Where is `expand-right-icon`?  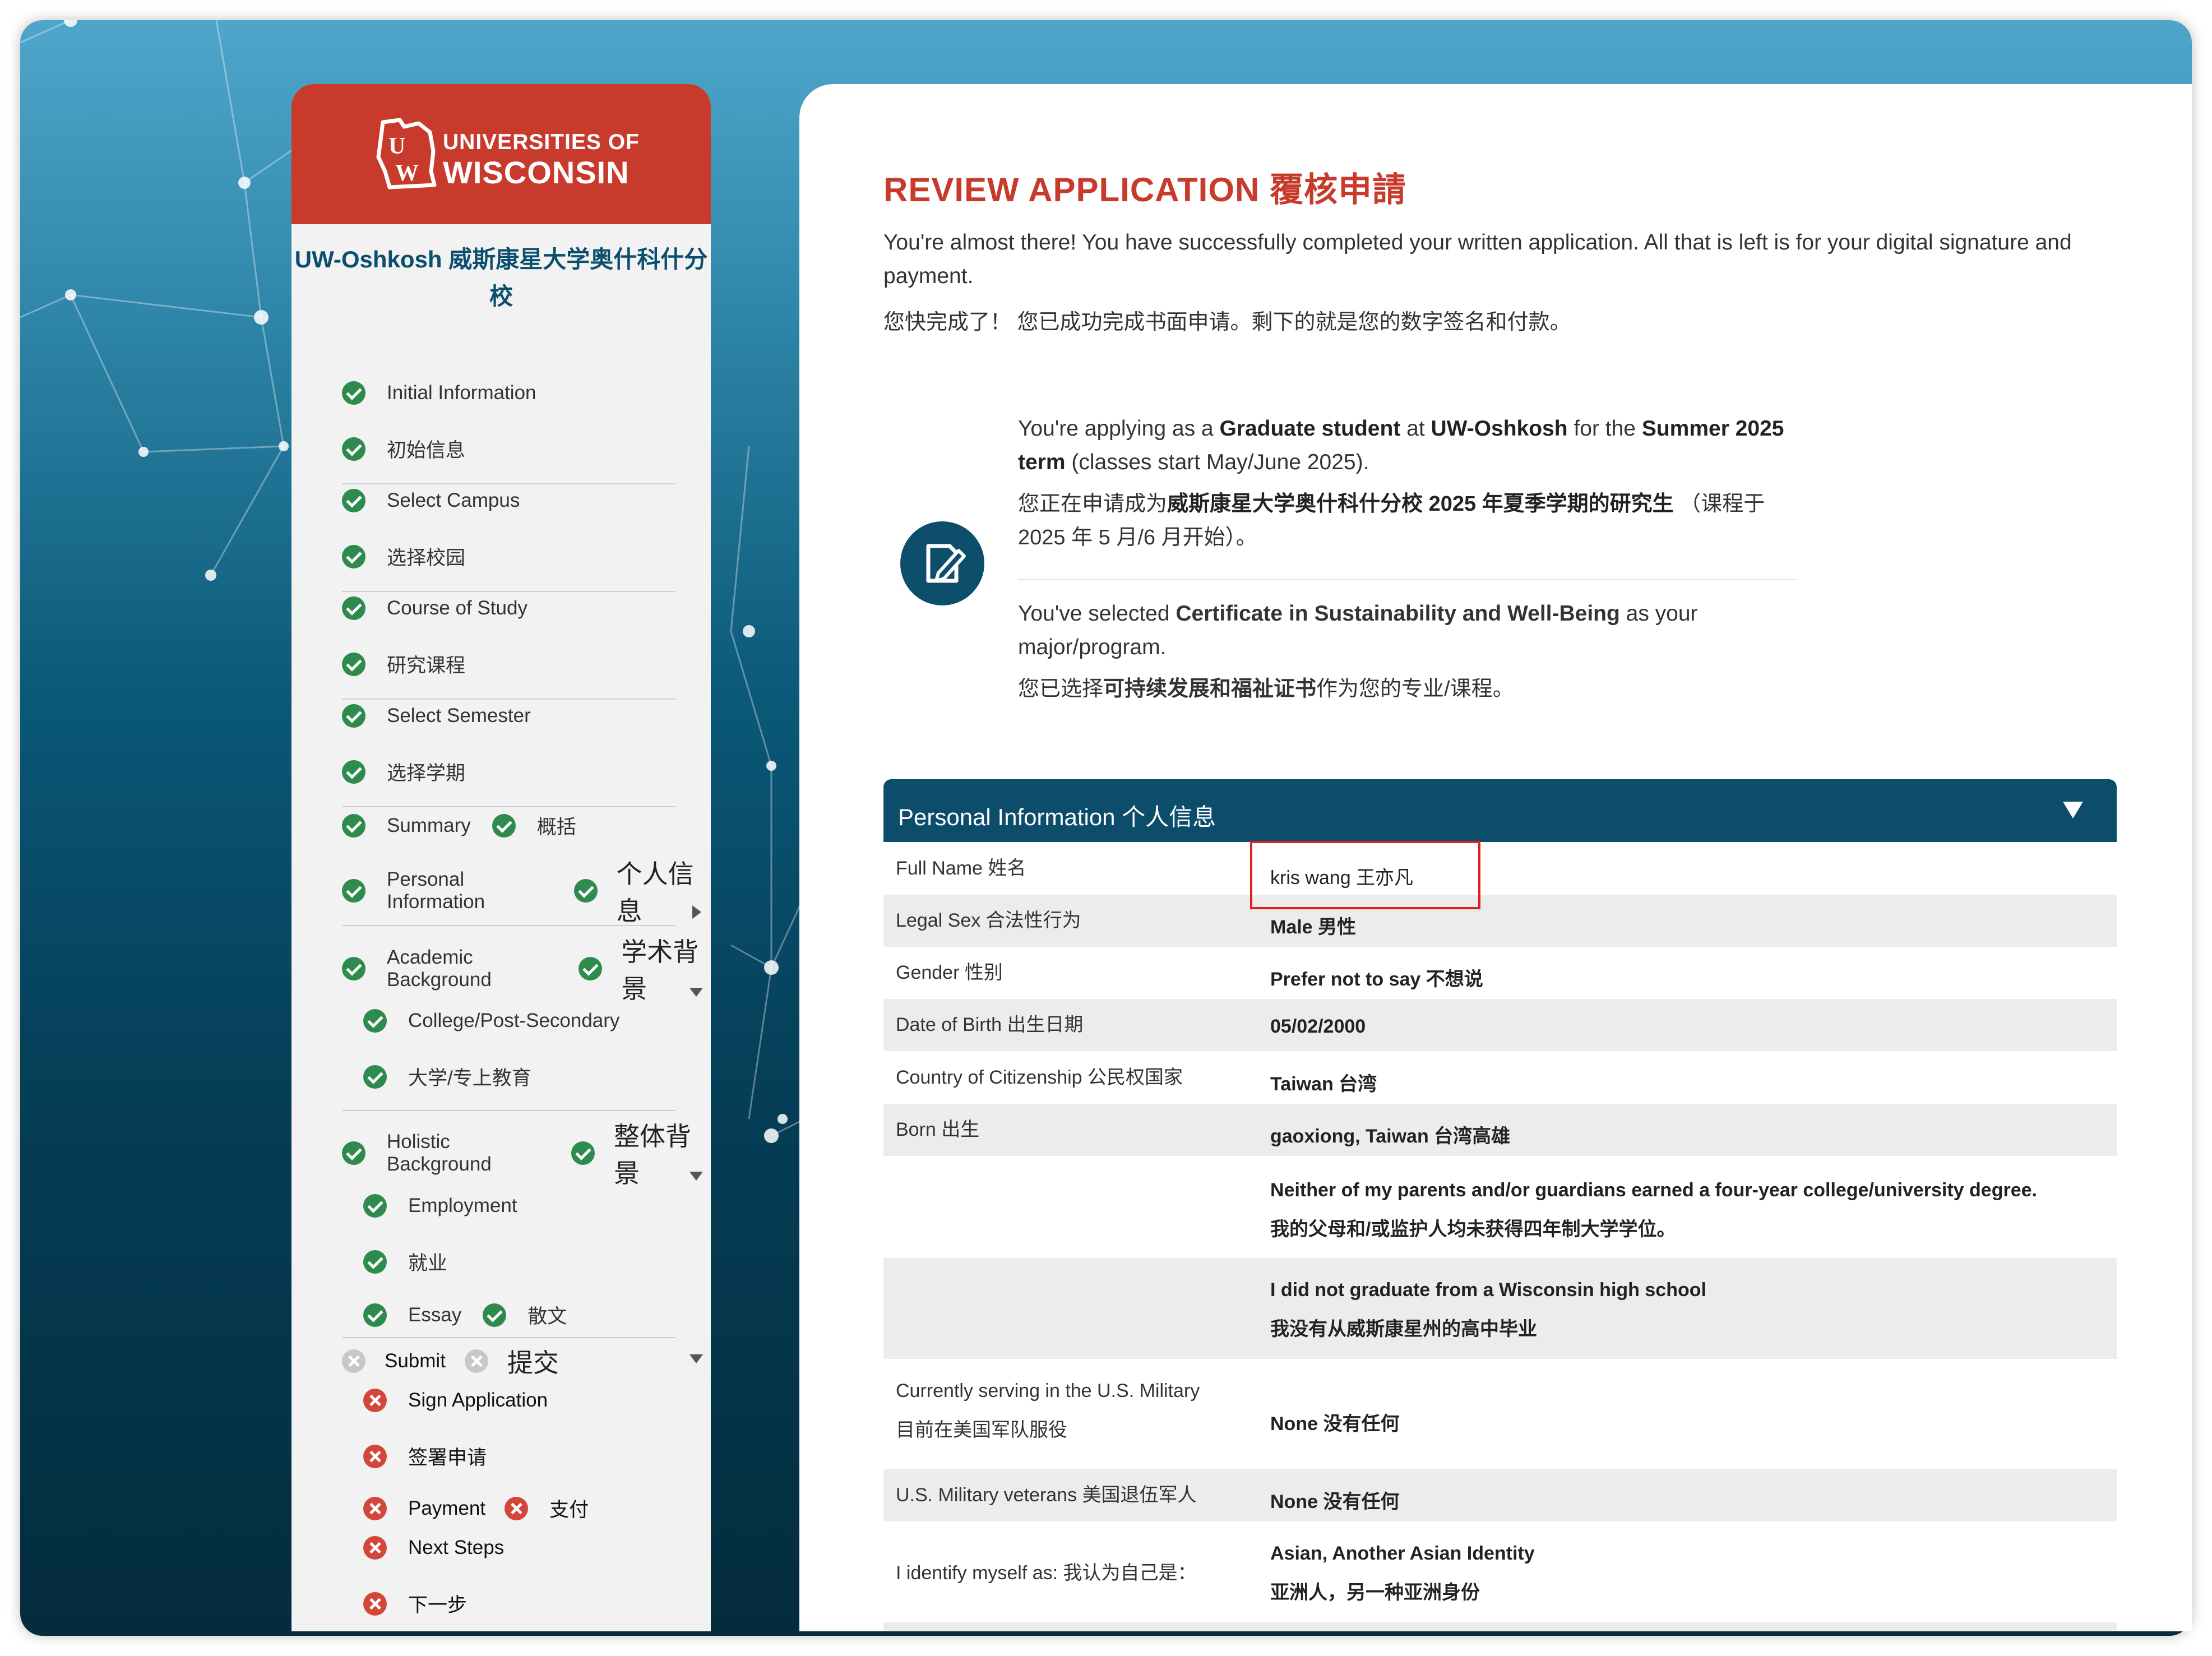
expand-right-icon is located at coordinates (696, 912).